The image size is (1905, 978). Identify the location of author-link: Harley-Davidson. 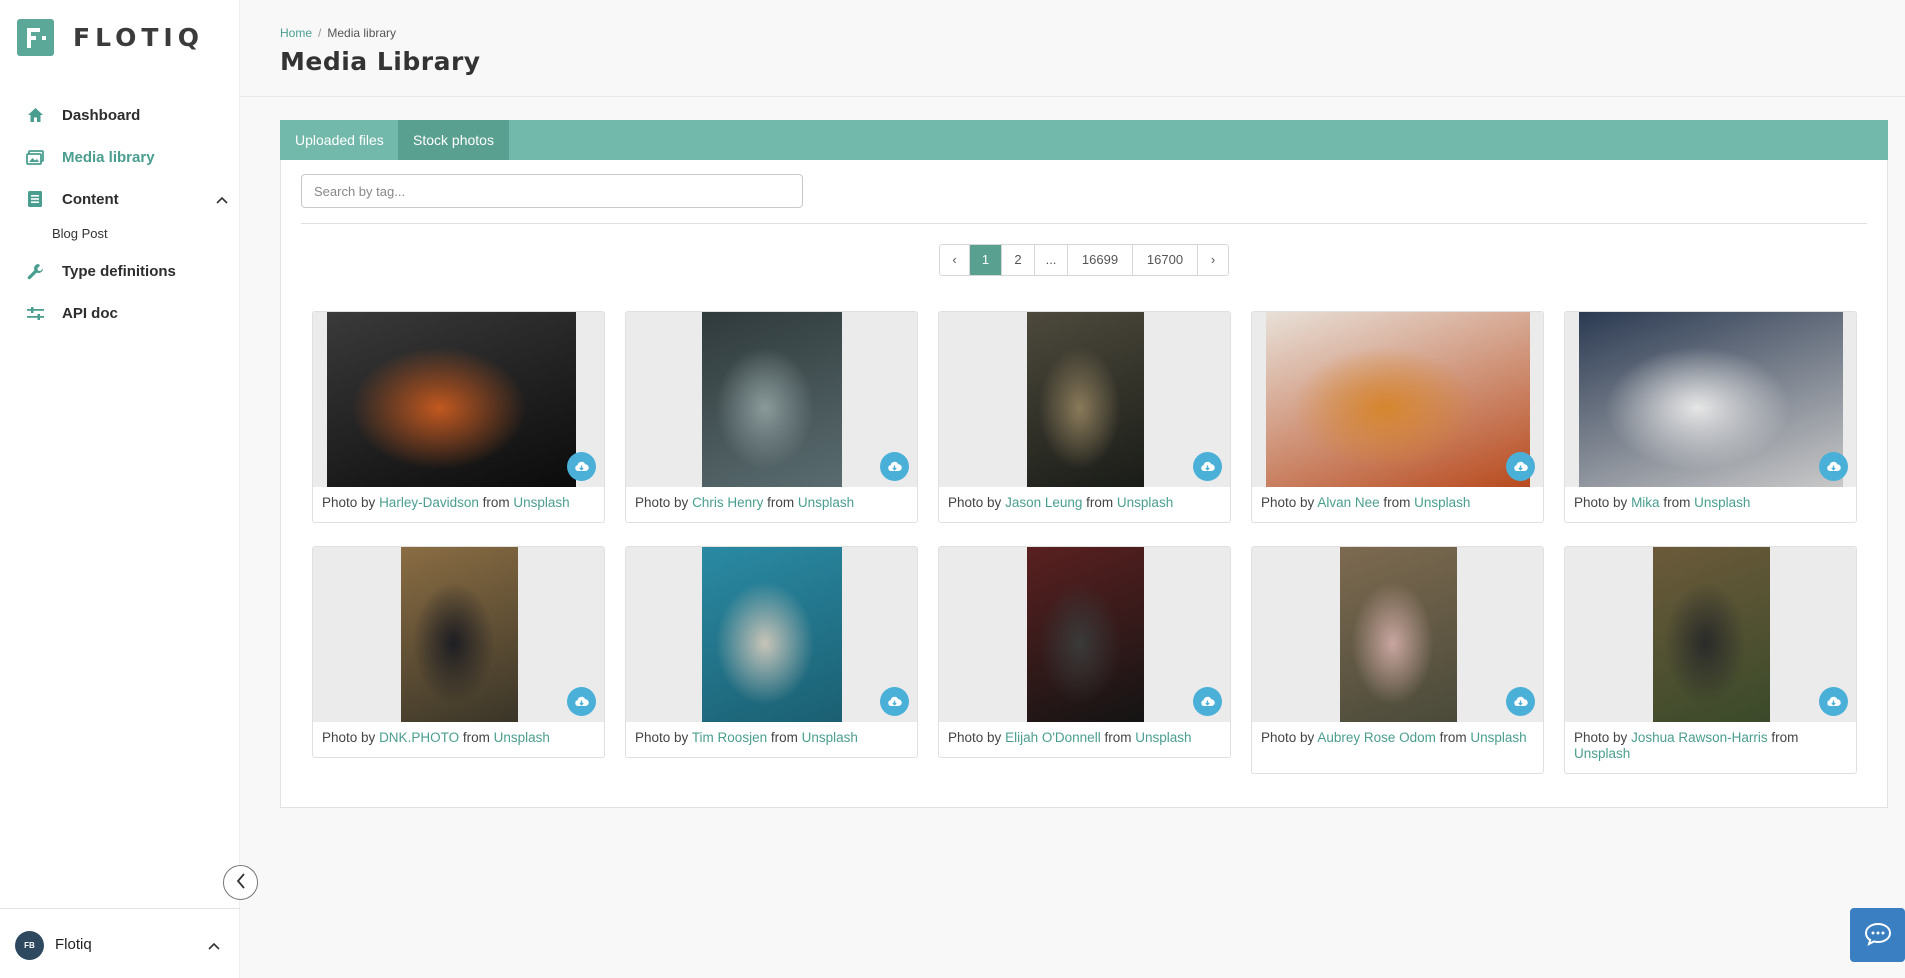
(429, 502).